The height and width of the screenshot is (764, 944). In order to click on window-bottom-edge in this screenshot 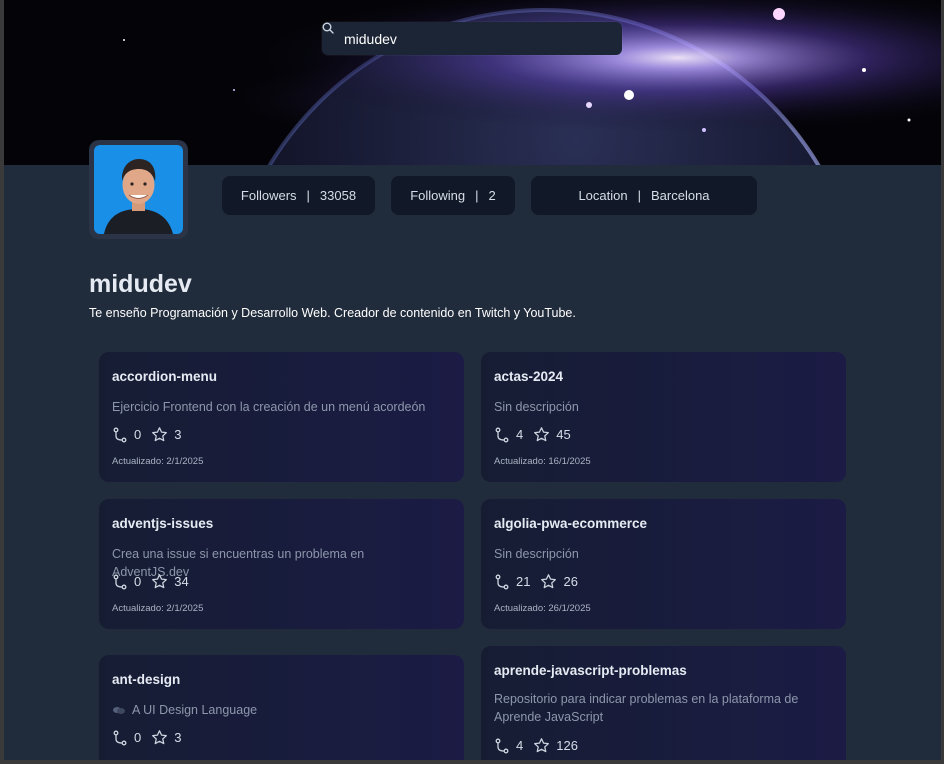, I will do `click(472, 762)`.